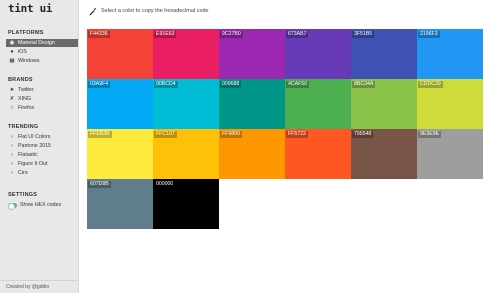  I want to click on sidebar-item-label: Firefox, so click(26, 108).